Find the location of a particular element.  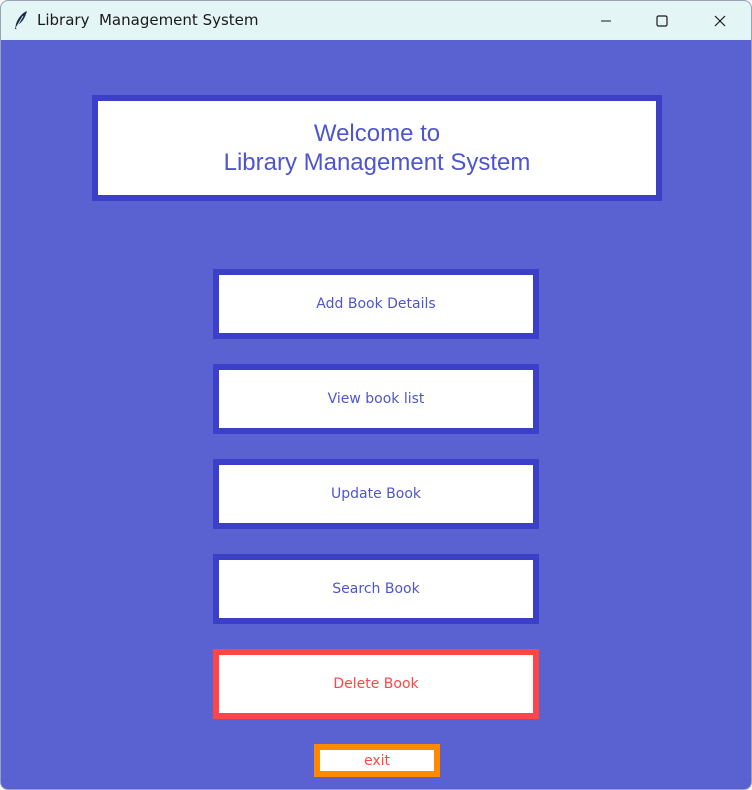

minimize-button is located at coordinates (606, 20).